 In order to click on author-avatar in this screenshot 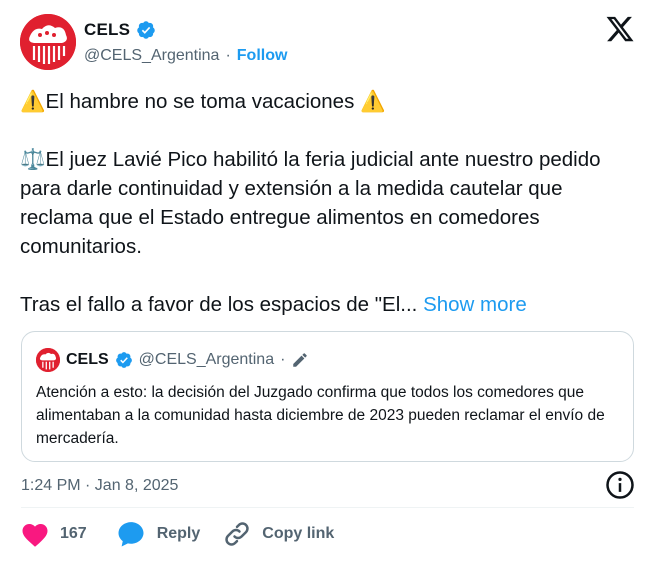, I will do `click(48, 42)`.